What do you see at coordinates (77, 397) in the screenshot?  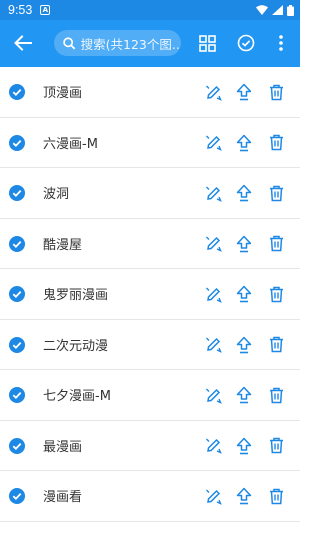 I see `item-label: 七夕漫画-M` at bounding box center [77, 397].